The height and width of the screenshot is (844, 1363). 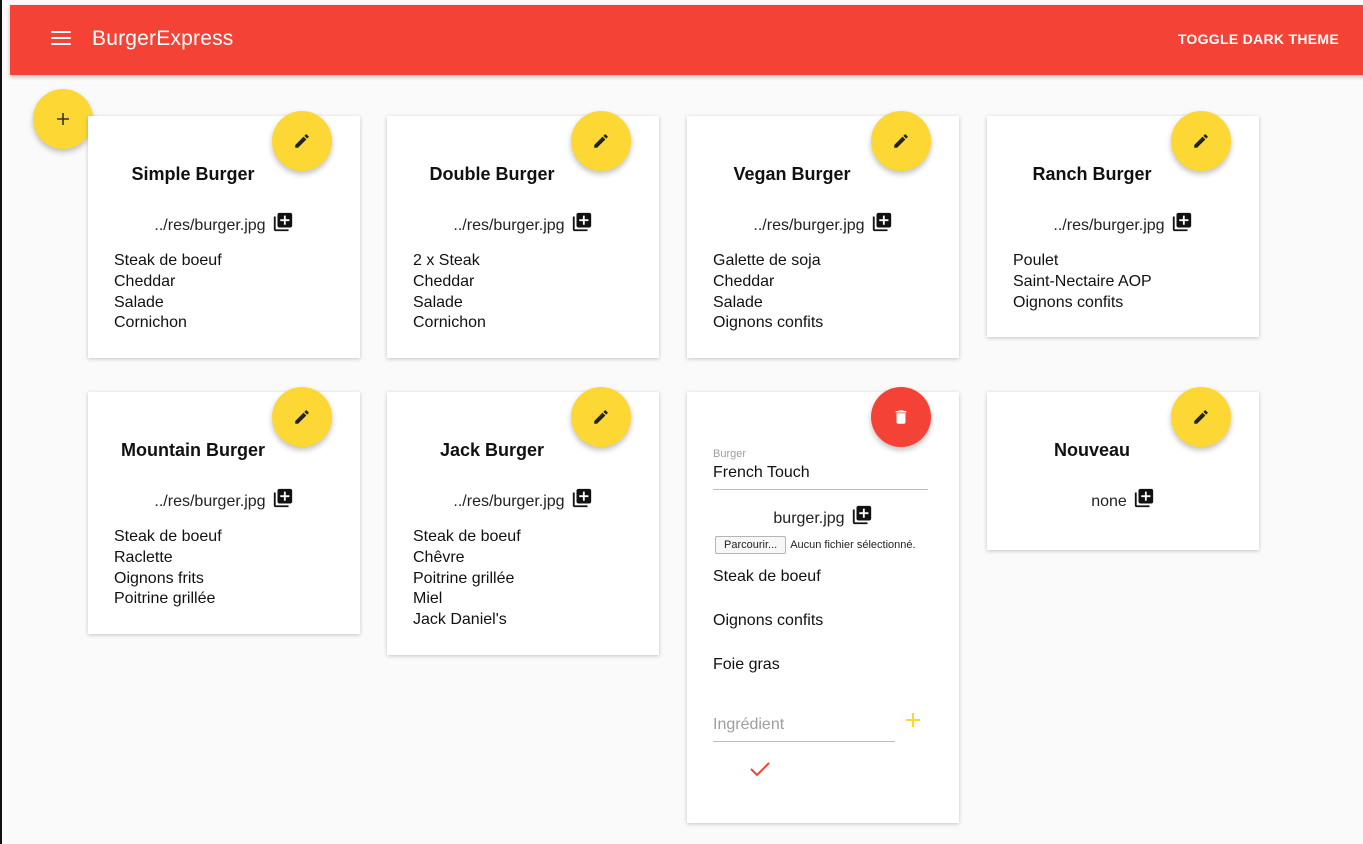 I want to click on no-file-label: Aucun fichier sélectionné., so click(x=853, y=545).